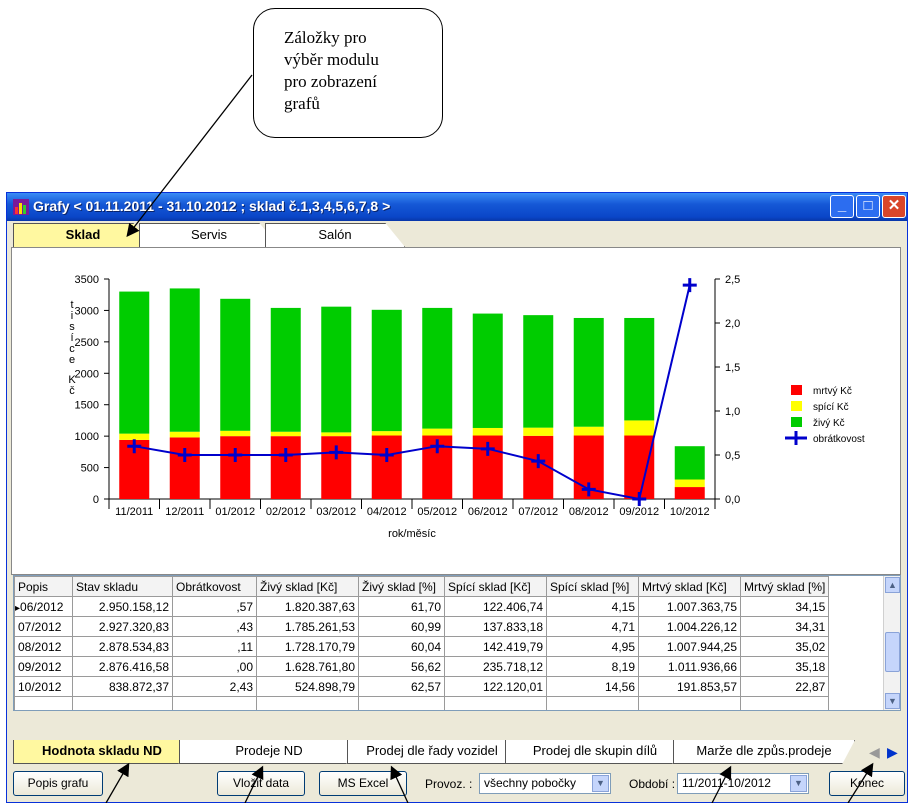 The image size is (908, 803). What do you see at coordinates (401, 586) in the screenshot?
I see `column-header: Živý sklad [%]` at bounding box center [401, 586].